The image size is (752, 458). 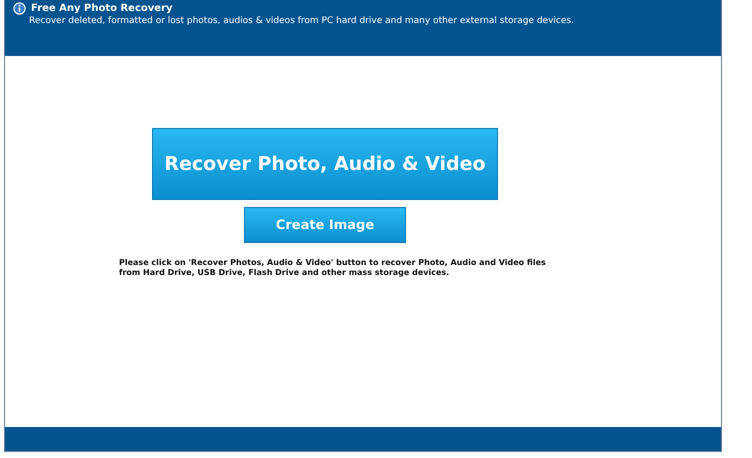 I want to click on app-title: Free Any Photo Recovery, so click(x=102, y=8).